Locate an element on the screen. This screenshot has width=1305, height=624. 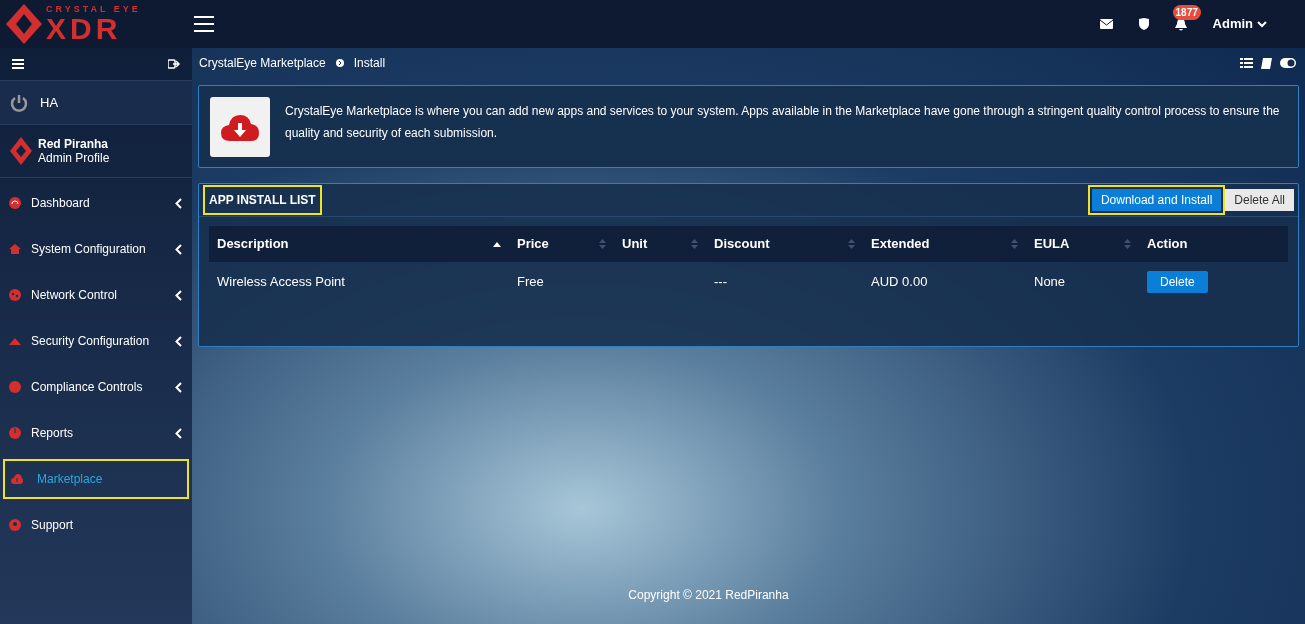
column-header: Extended is located at coordinates (900, 244).